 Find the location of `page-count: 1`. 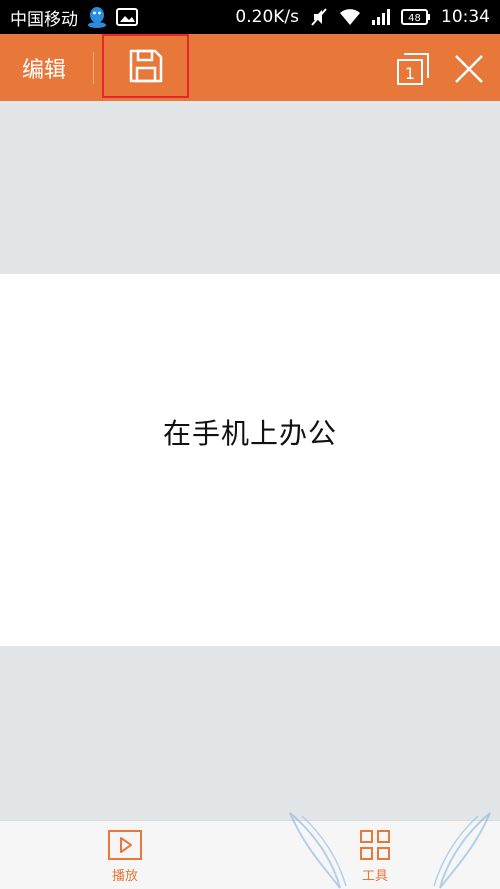

page-count: 1 is located at coordinates (410, 73).